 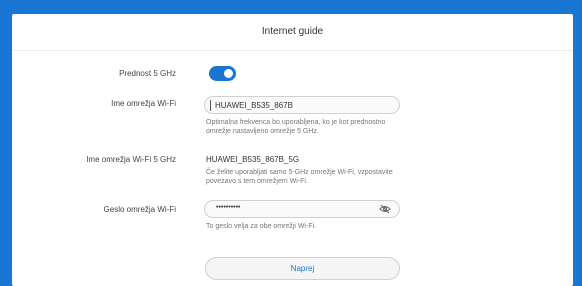 I want to click on guide-header: Internet guide, so click(x=292, y=32).